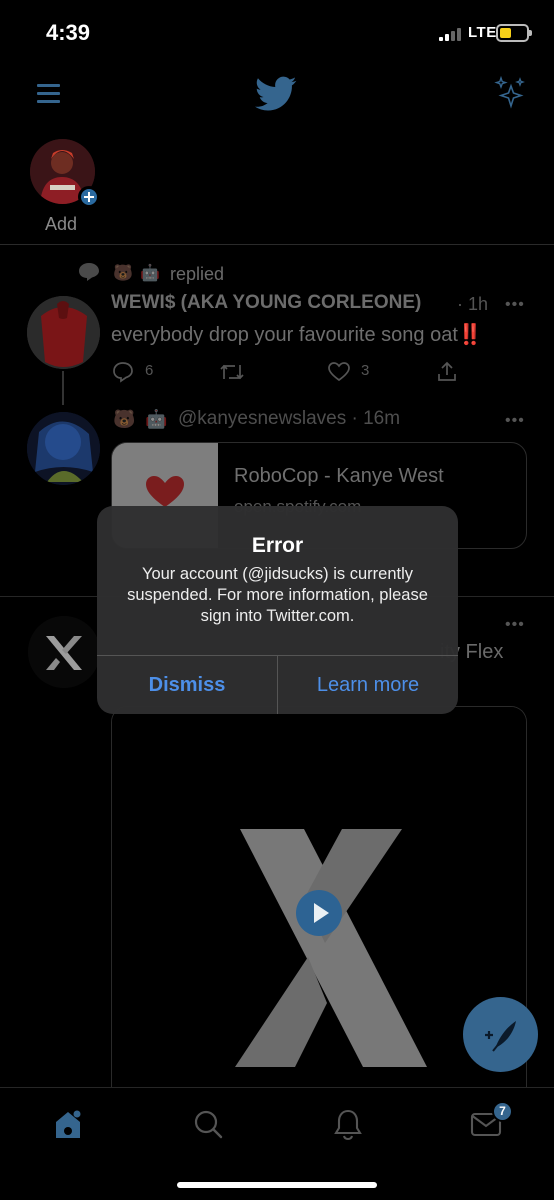  I want to click on reply-count: 6, so click(149, 370).